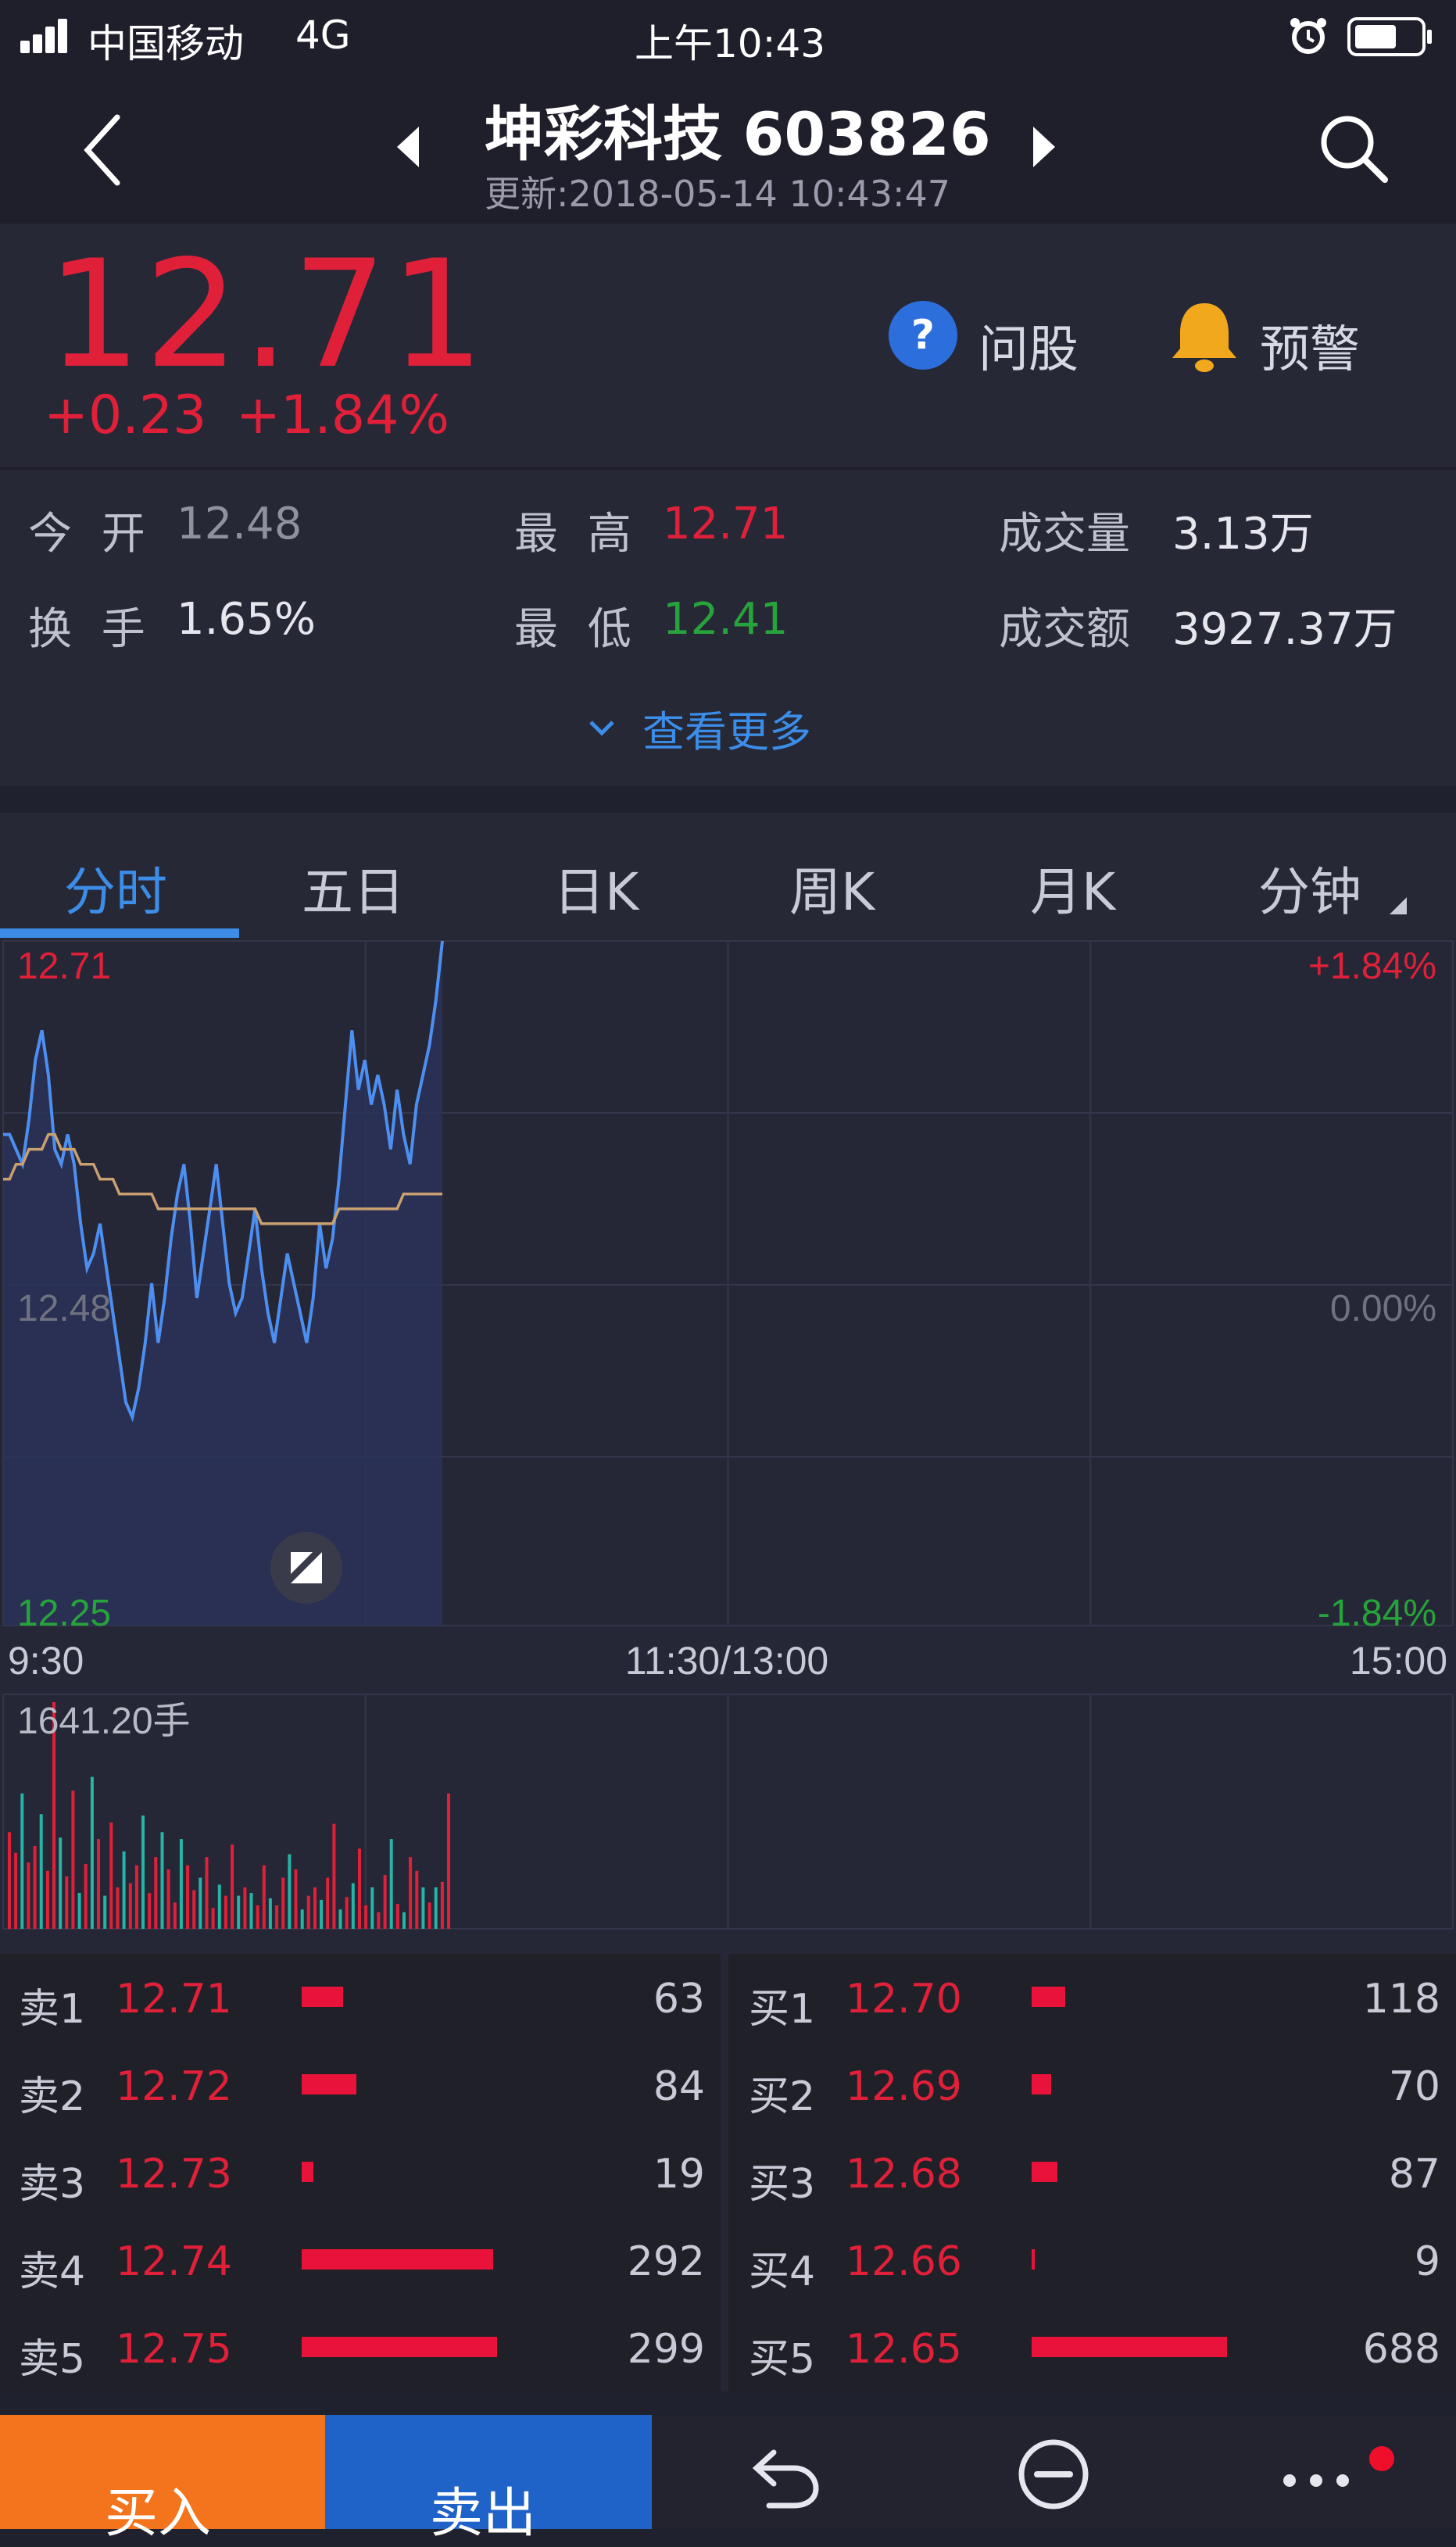 This screenshot has height=2547, width=1456. I want to click on next-stock-icon, so click(1044, 147).